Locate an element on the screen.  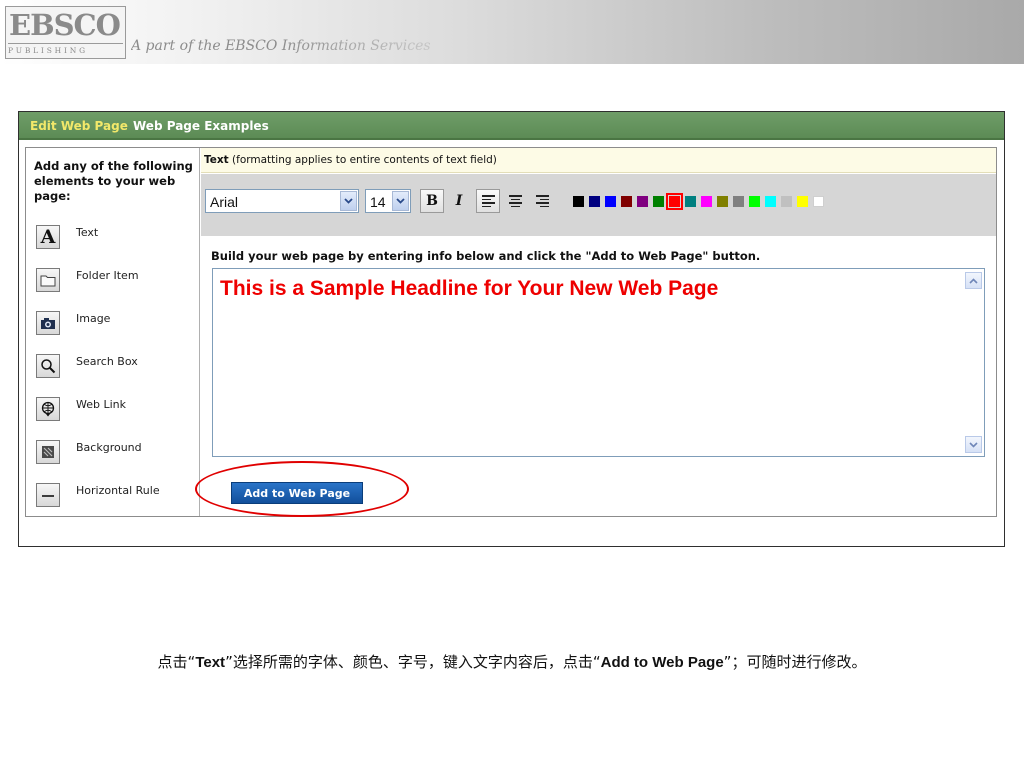
header-tagline: A part of the EBSCO Information Services is located at coordinates (281, 46).